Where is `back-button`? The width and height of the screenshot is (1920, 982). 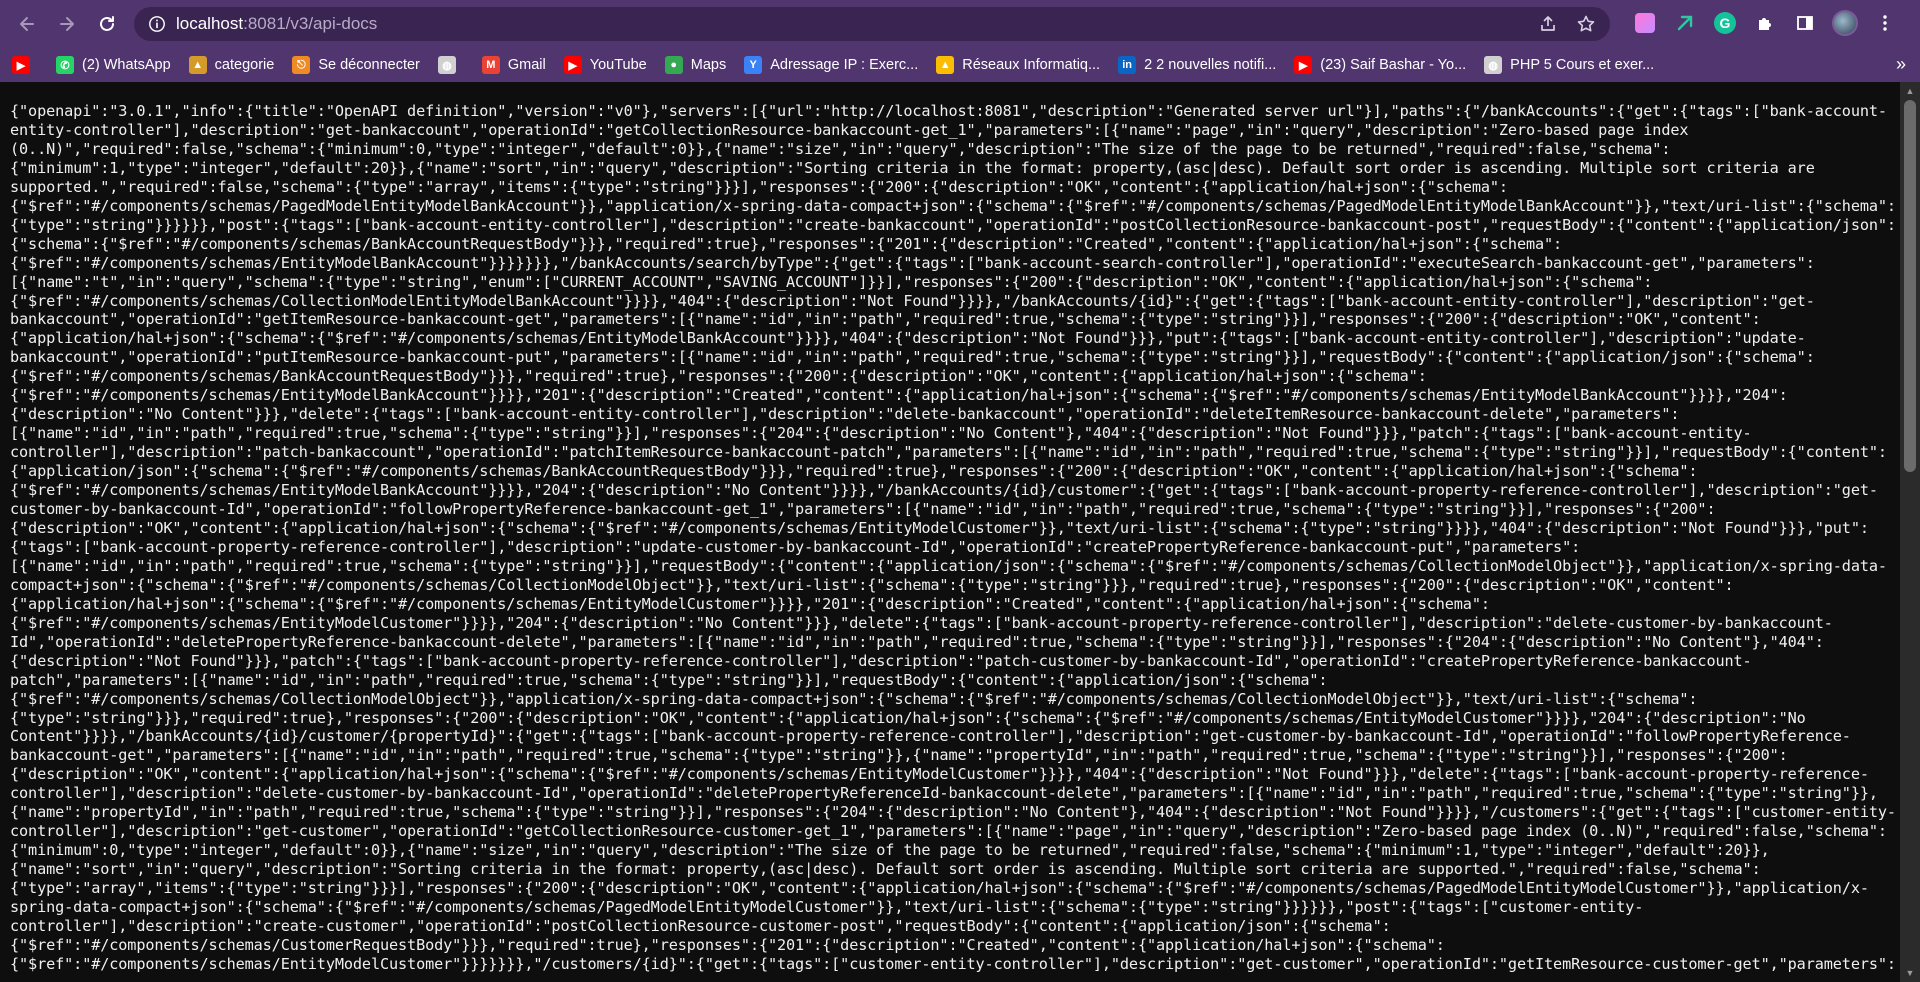
back-button is located at coordinates (27, 24).